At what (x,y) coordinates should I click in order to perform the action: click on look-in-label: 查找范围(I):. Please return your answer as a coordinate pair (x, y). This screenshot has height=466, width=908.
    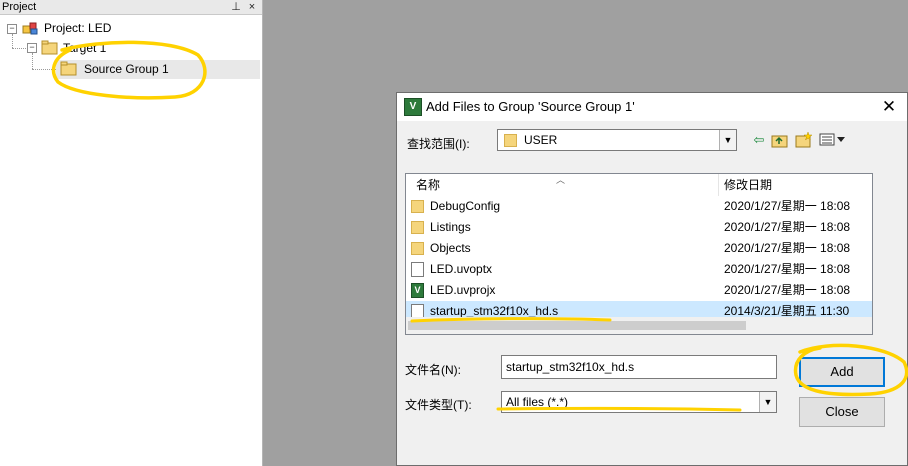
    Looking at the image, I should click on (438, 144).